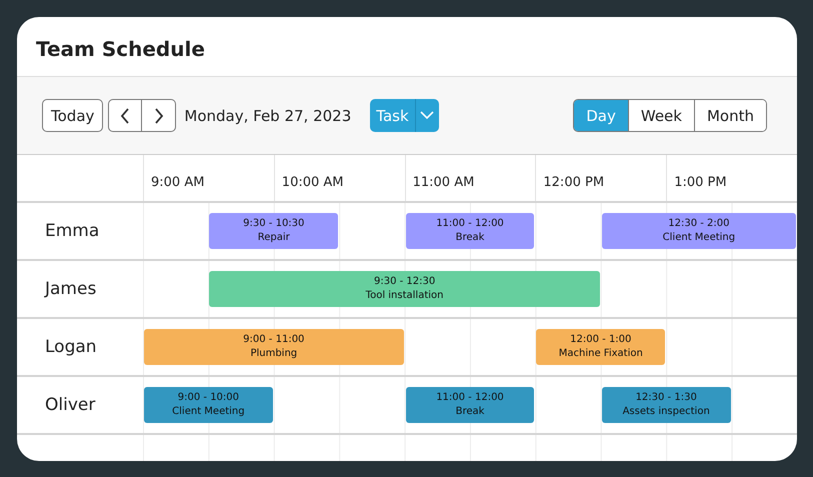 The height and width of the screenshot is (477, 813). Describe the element at coordinates (273, 340) in the screenshot. I see `event-time: 9:00 - 11:00` at that location.